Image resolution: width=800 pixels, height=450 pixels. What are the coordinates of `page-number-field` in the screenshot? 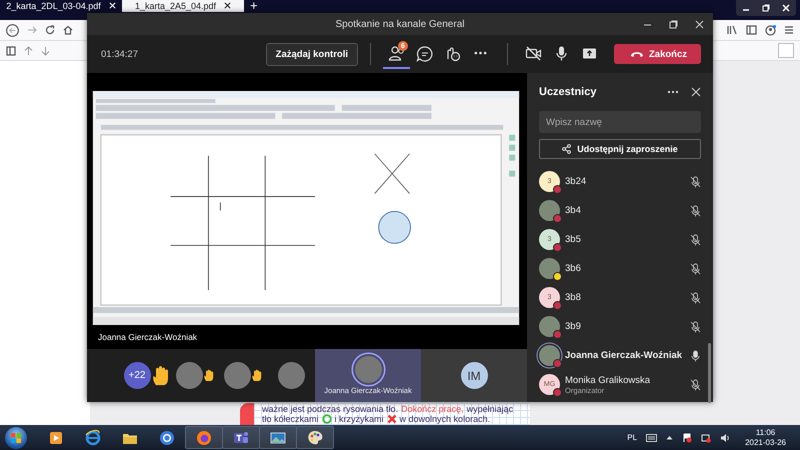 It's located at (786, 50).